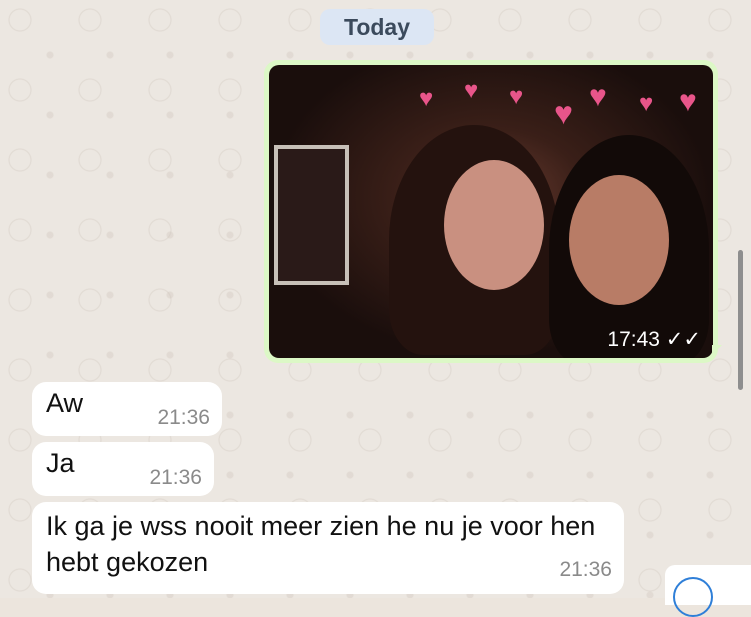  I want to click on double-check-icon: ✓✓, so click(683, 339).